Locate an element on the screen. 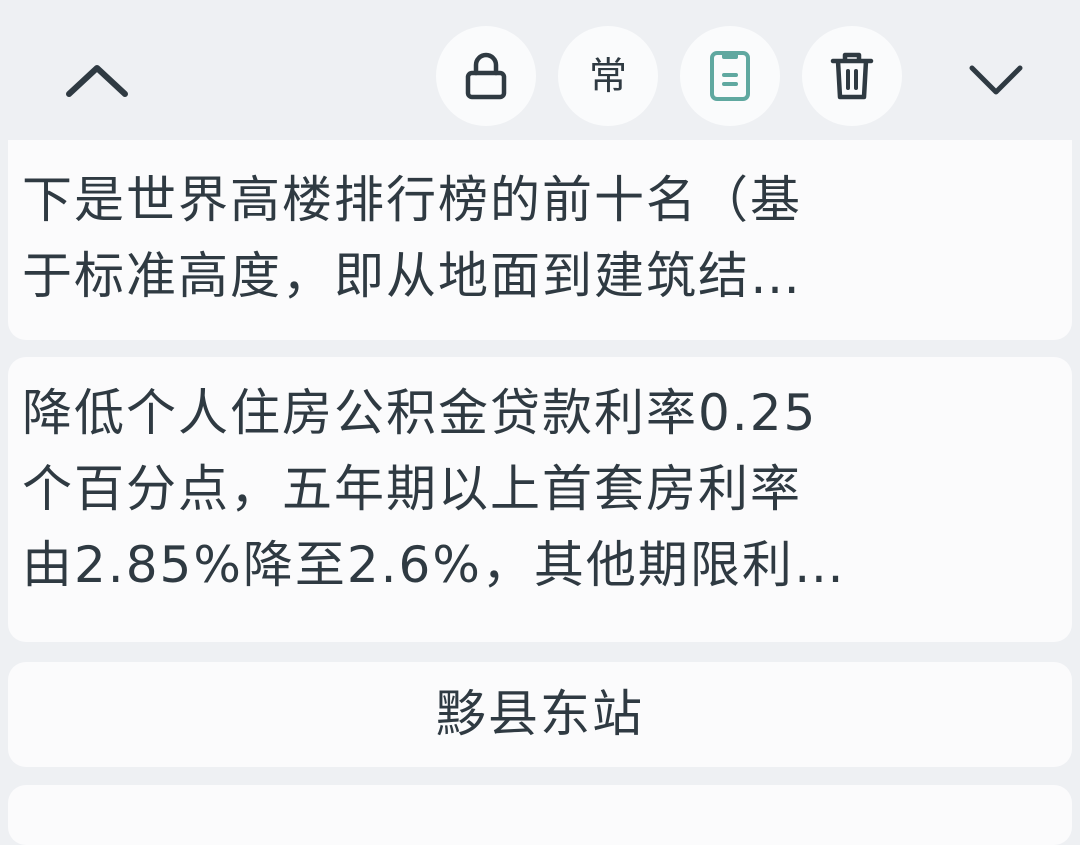 The width and height of the screenshot is (1080, 845). clipboard-icon is located at coordinates (730, 76).